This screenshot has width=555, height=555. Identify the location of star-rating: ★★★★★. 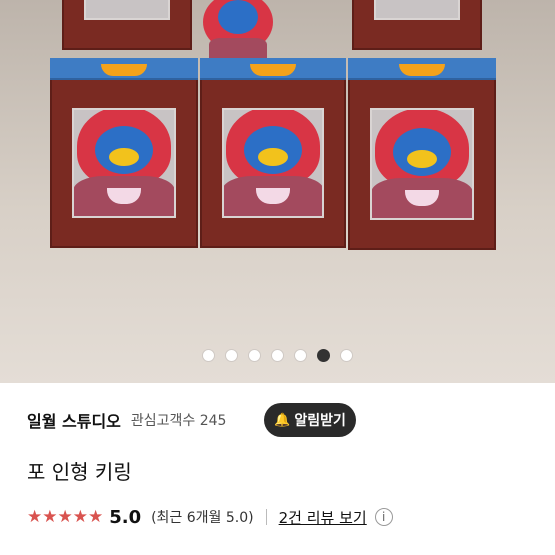
(65, 517).